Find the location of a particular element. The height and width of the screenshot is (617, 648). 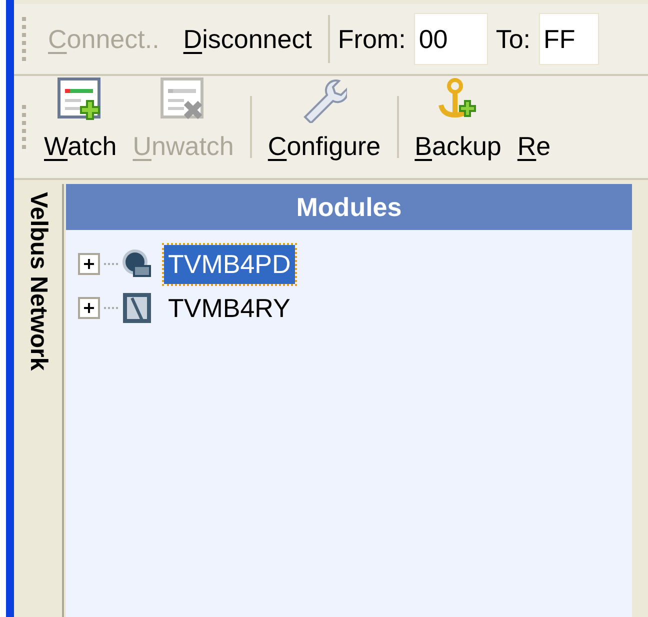

modules-header: Modules is located at coordinates (349, 207).